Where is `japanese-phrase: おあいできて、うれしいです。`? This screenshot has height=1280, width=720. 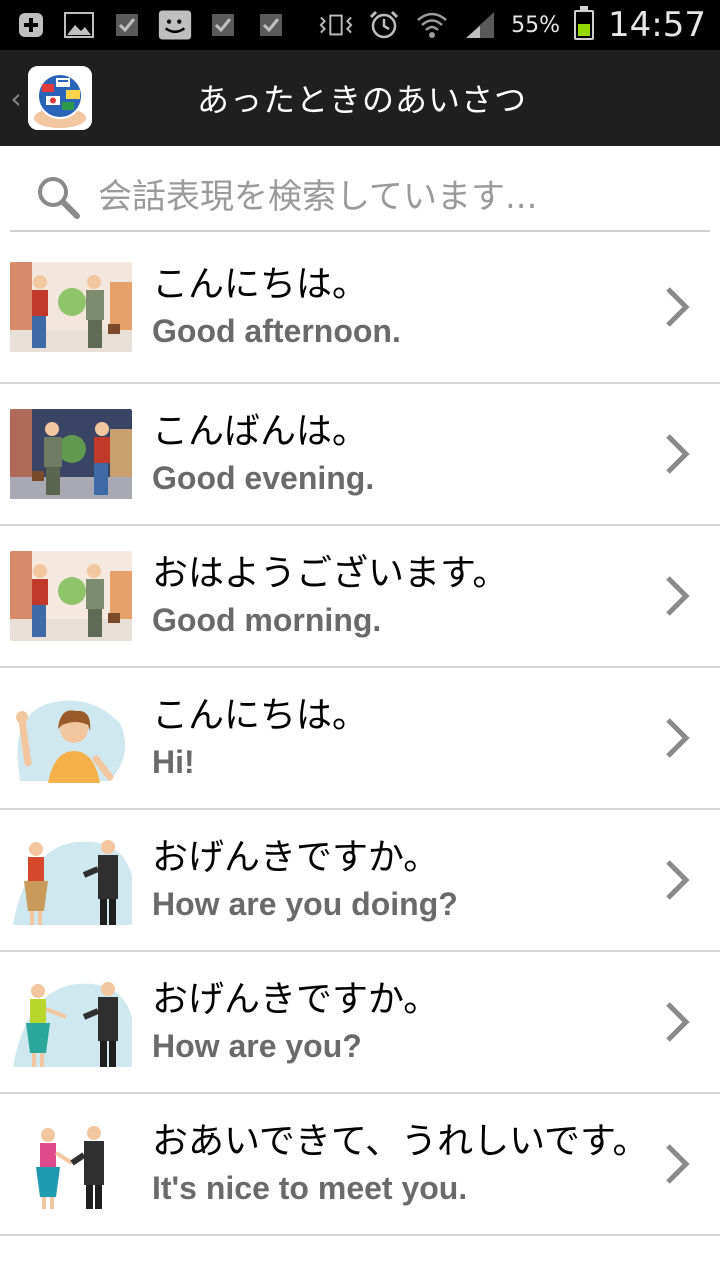 japanese-phrase: おあいできて、うれしいです。 is located at coordinates (400, 1141).